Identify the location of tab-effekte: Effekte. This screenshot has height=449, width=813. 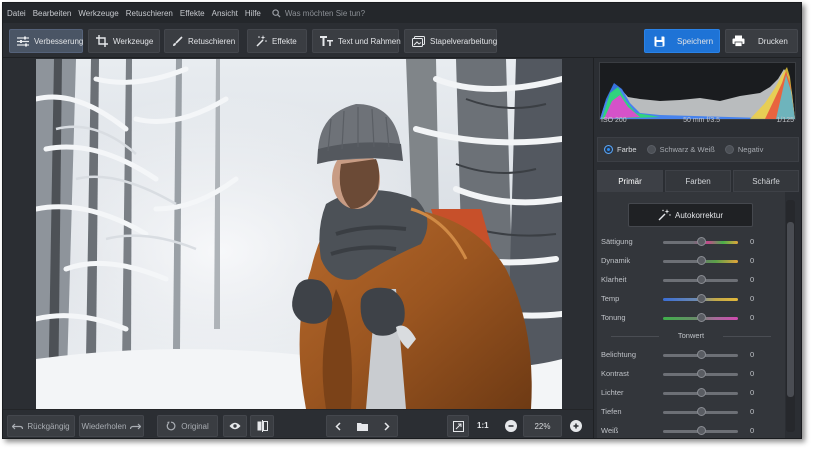
(277, 41).